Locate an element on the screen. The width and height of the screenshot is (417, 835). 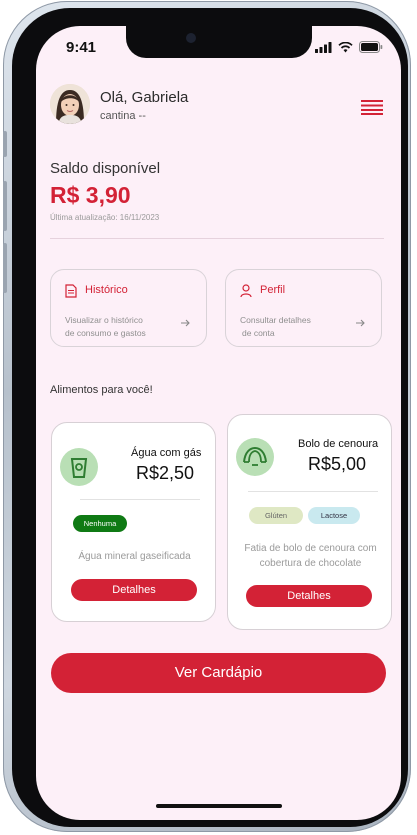
food-description: Água mineral gaseificada is located at coordinates (134, 556).